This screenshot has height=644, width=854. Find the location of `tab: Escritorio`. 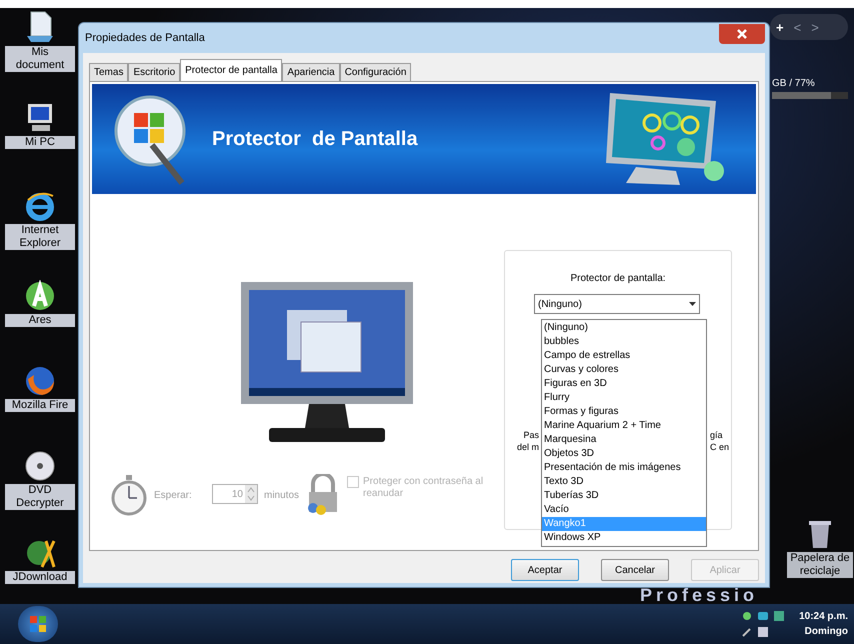

tab: Escritorio is located at coordinates (154, 72).